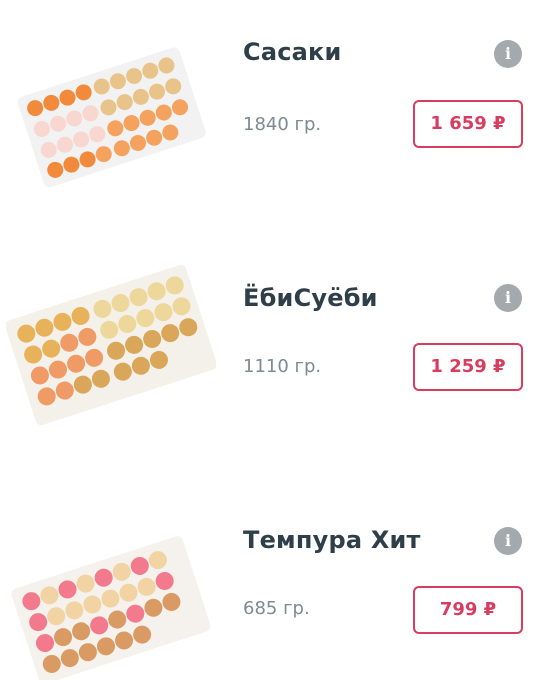 The width and height of the screenshot is (547, 680). I want to click on product-title: Сасаки, so click(292, 52).